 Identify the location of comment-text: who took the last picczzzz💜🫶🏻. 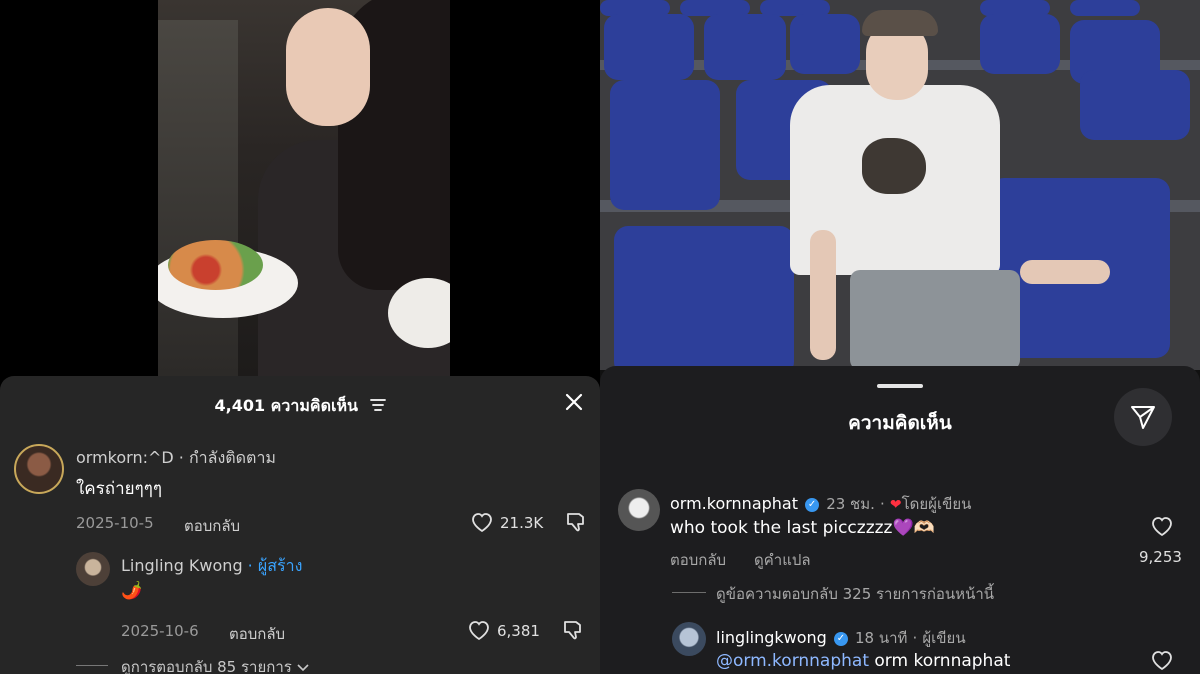
(802, 528).